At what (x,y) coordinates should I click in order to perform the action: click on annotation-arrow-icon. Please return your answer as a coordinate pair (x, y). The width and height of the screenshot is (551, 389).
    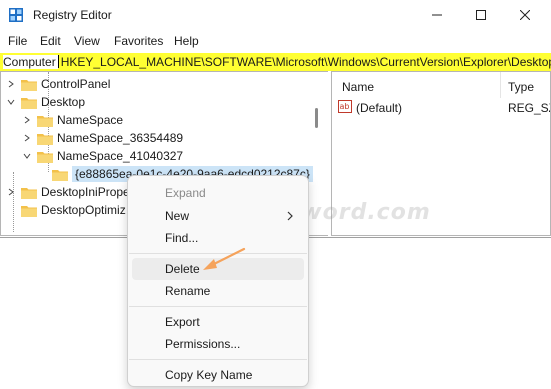
    Looking at the image, I should click on (224, 258).